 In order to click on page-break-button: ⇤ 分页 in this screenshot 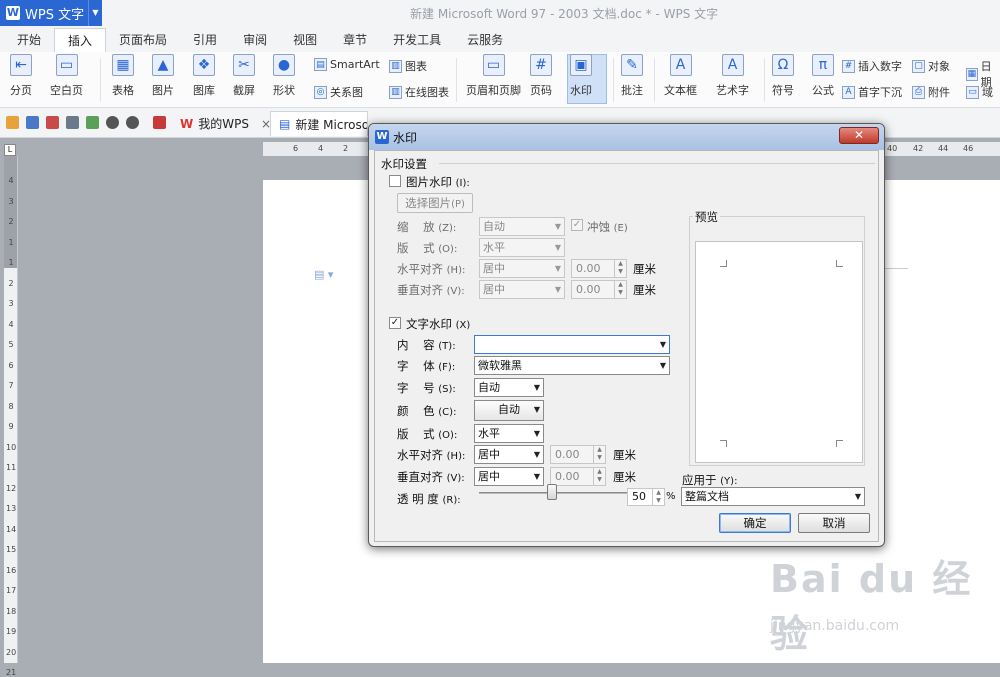, I will do `click(21, 76)`.